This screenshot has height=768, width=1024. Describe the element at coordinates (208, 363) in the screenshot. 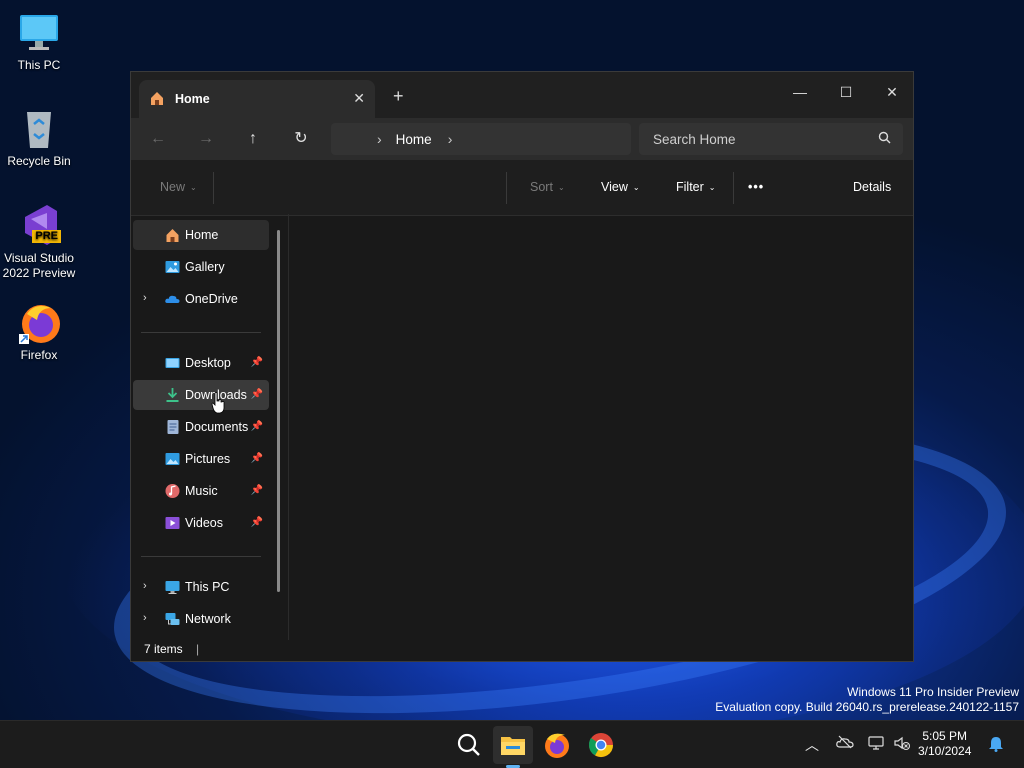

I see `sidebar-item-label: Desktop` at that location.